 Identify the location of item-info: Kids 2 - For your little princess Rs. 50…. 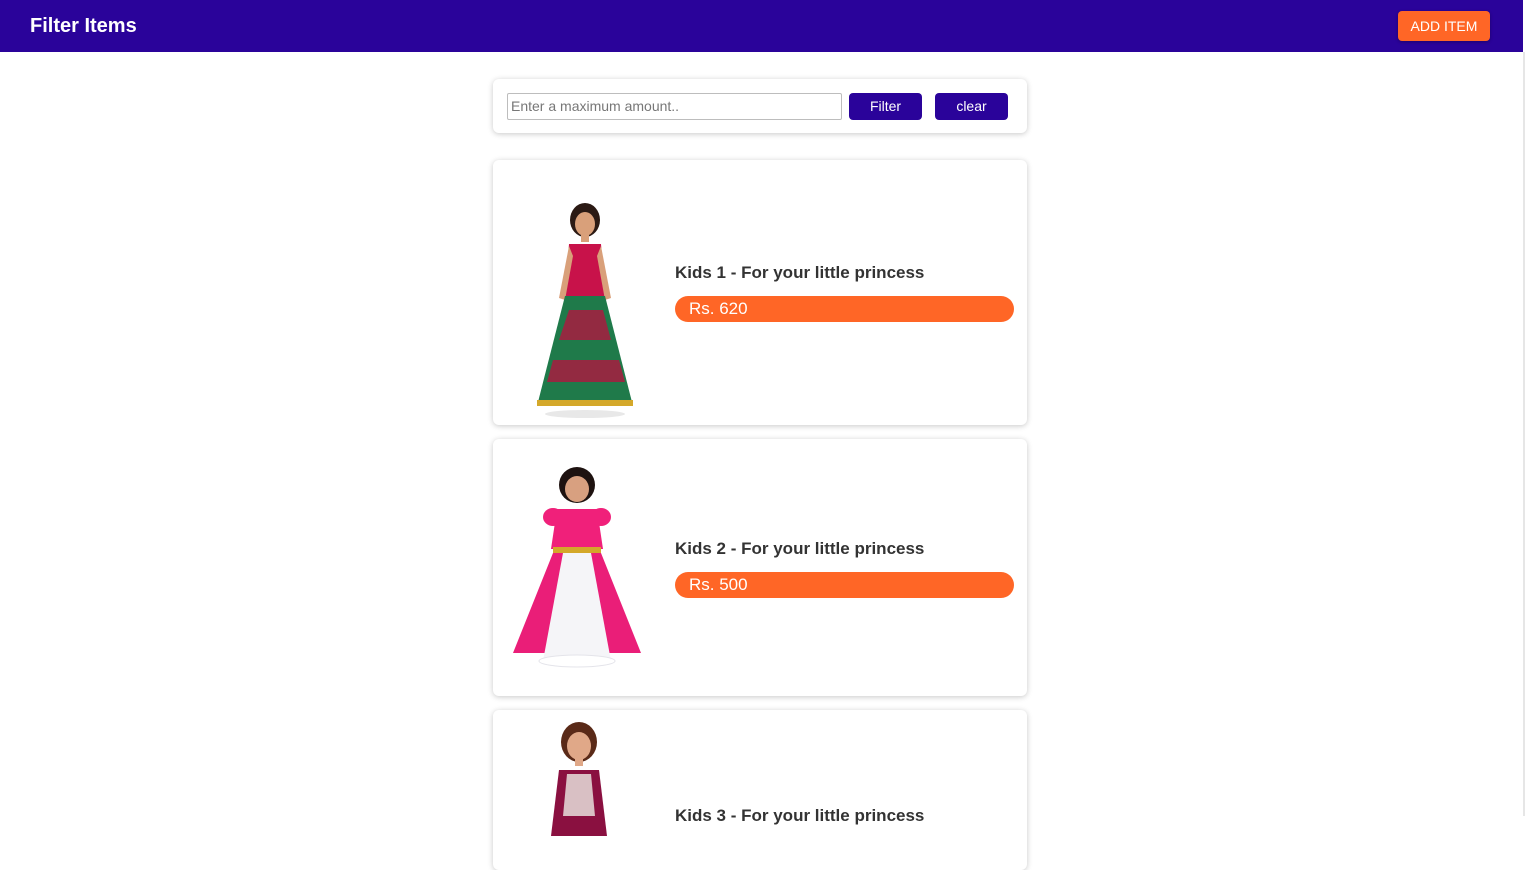
(844, 568).